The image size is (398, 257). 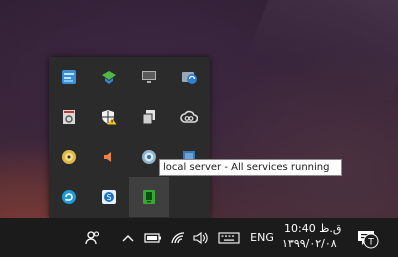 I want to click on svg-text: T, so click(x=370, y=243).